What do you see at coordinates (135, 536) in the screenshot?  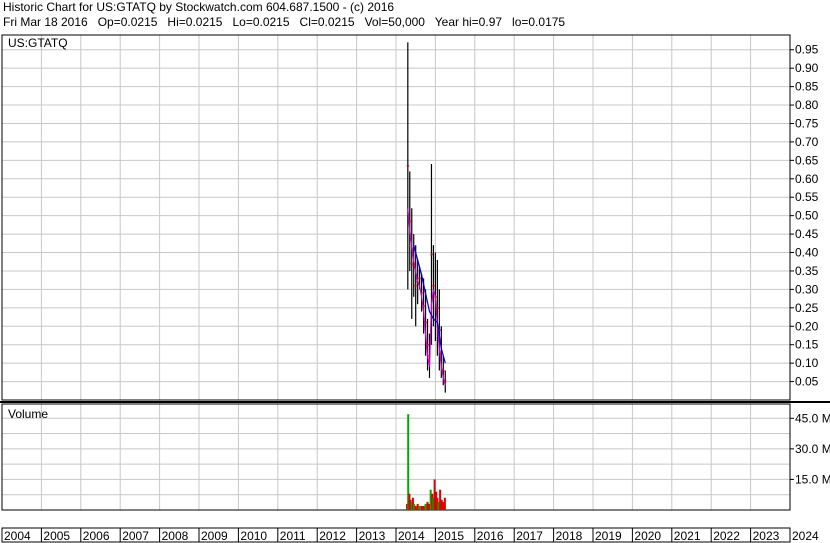 I see `x-tick-label: 2007` at bounding box center [135, 536].